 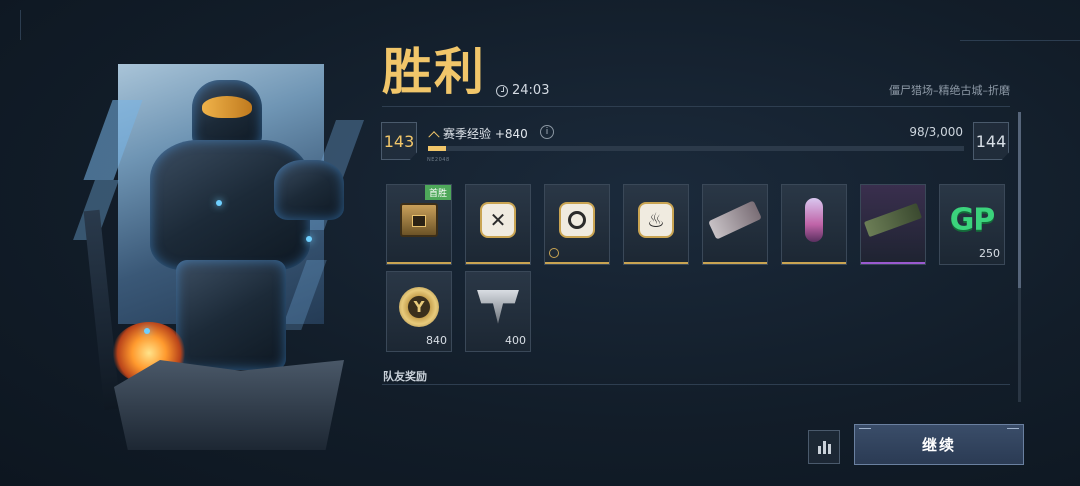 I want to click on reward-quantity: 400, so click(x=515, y=340).